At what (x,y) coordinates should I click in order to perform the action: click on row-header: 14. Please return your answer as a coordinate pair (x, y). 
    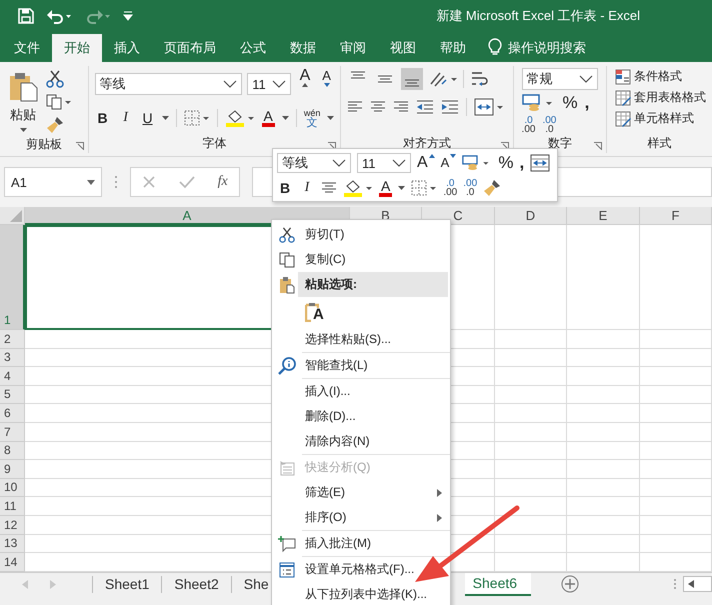
    Looking at the image, I should click on (12, 562).